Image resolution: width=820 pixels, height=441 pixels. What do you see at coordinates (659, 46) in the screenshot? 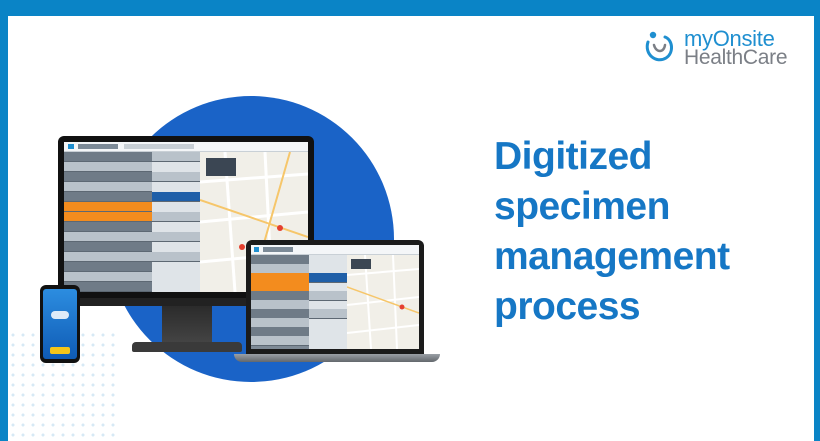
I see `logo-mark-icon` at bounding box center [659, 46].